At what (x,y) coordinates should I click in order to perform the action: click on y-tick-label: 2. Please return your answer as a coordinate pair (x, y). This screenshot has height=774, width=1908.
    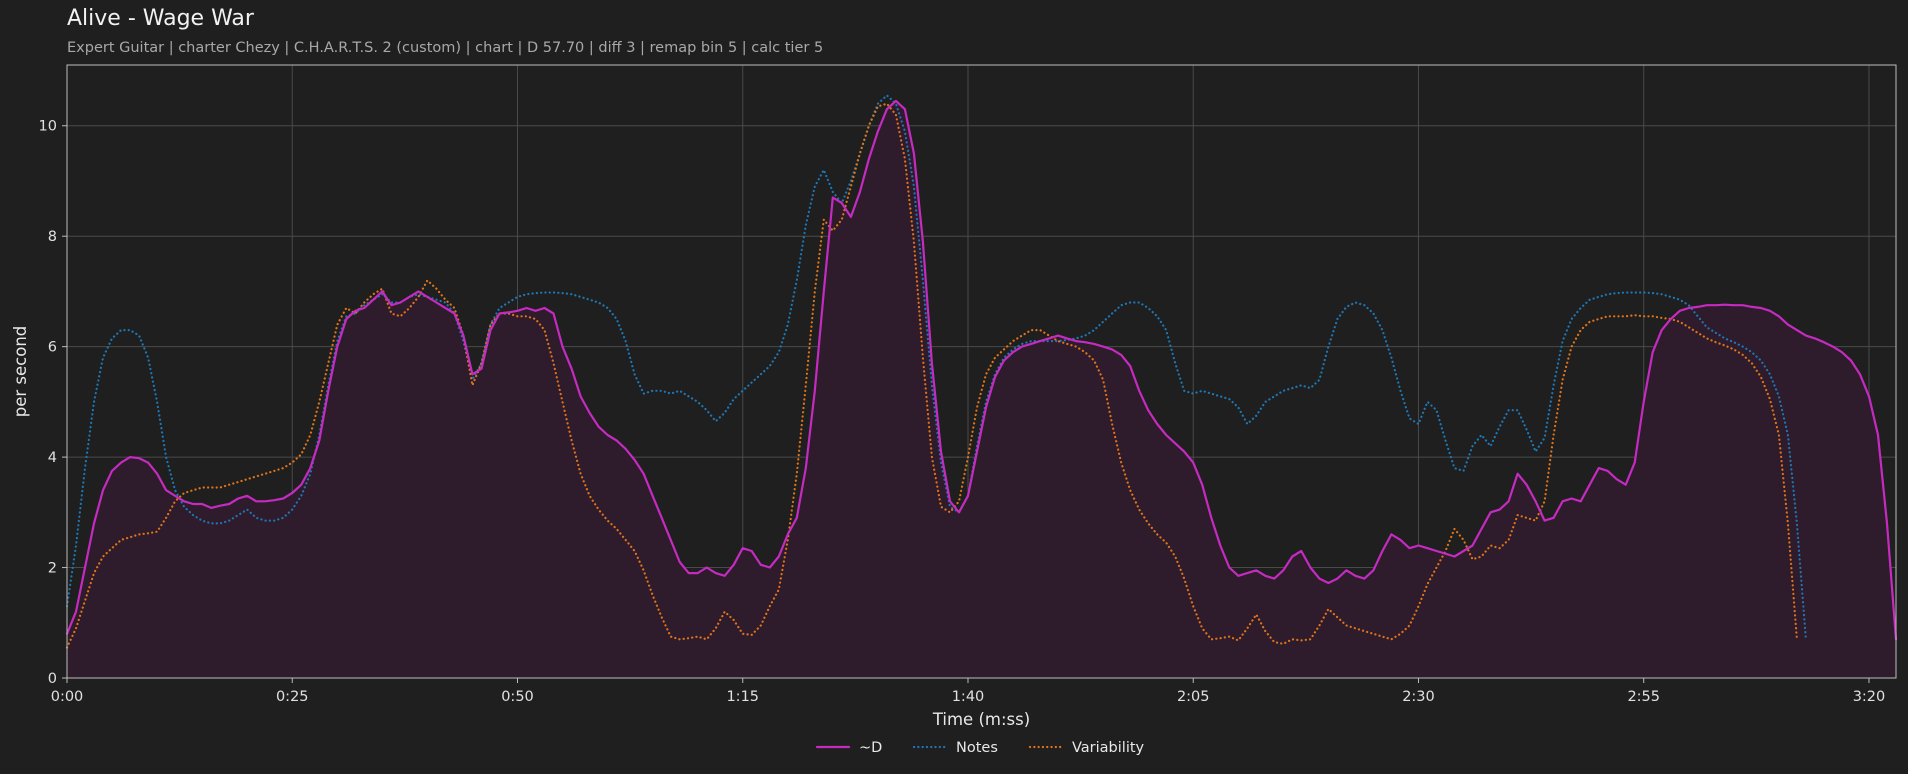
    Looking at the image, I should click on (52, 569).